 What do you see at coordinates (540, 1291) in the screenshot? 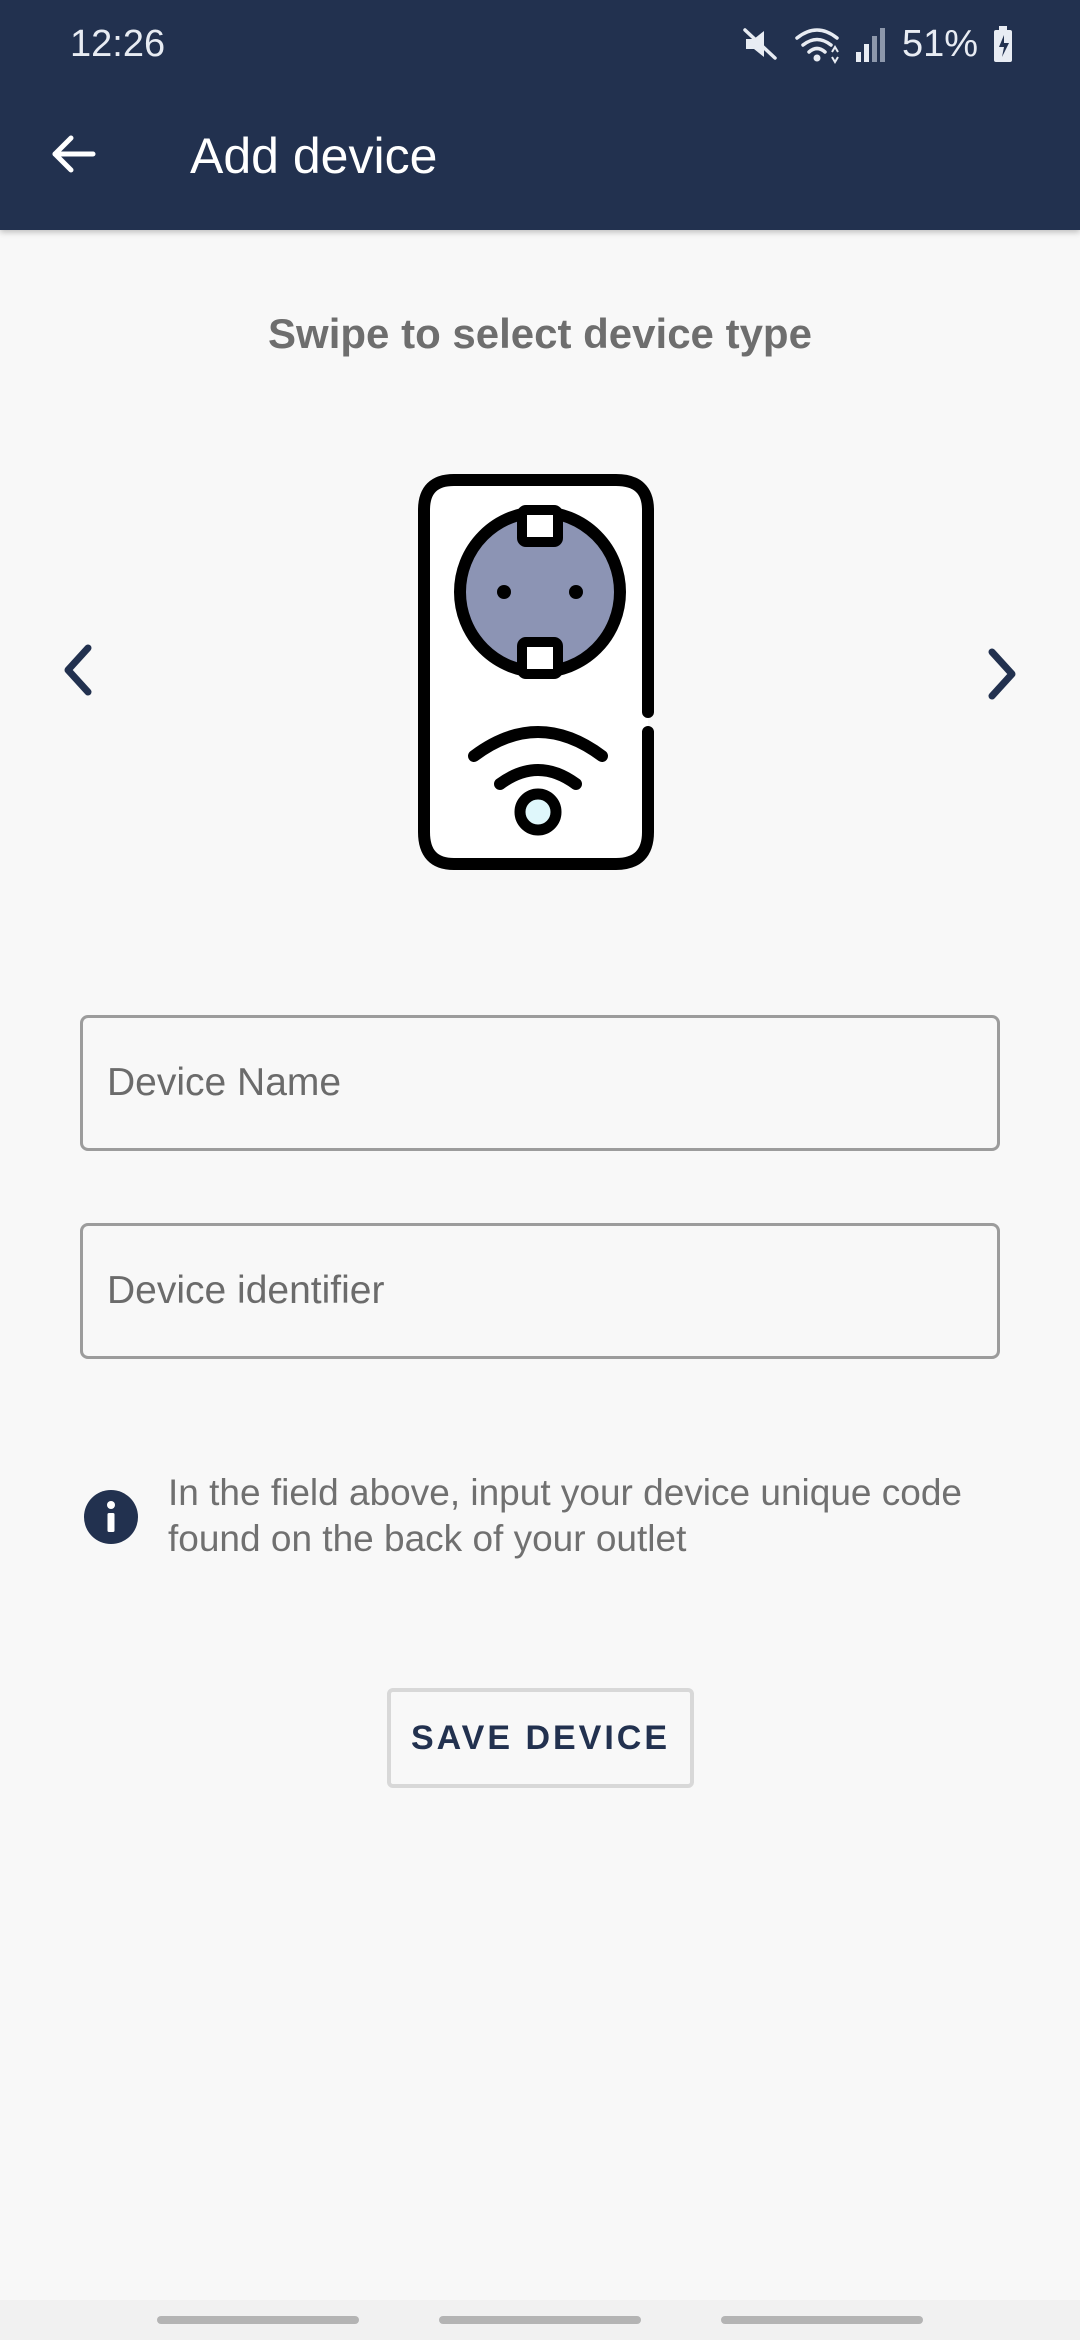
I see `device-identifier-field` at bounding box center [540, 1291].